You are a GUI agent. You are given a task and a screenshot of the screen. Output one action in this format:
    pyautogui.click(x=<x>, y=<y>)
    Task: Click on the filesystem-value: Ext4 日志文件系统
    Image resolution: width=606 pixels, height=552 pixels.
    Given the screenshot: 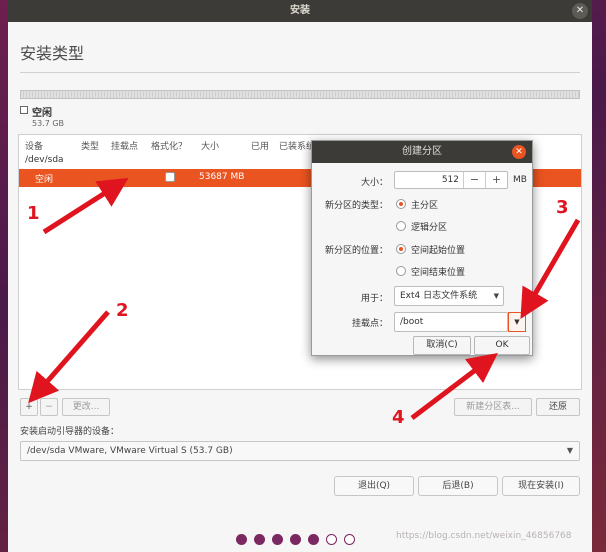 What is the action you would take?
    pyautogui.click(x=439, y=296)
    